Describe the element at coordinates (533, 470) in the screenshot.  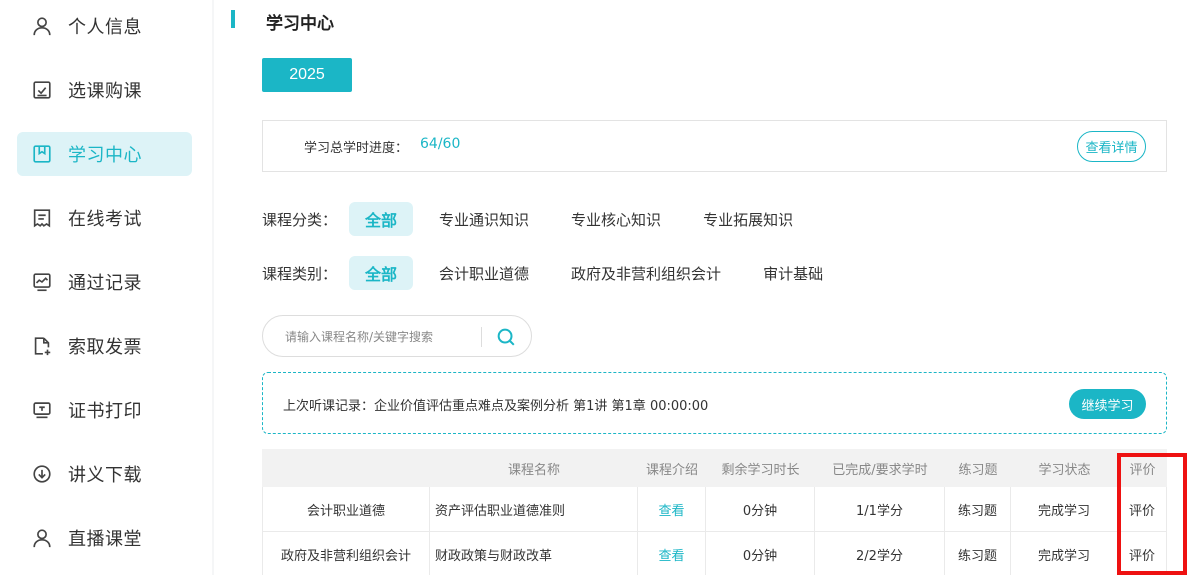
I see `column-header: 课程名称` at that location.